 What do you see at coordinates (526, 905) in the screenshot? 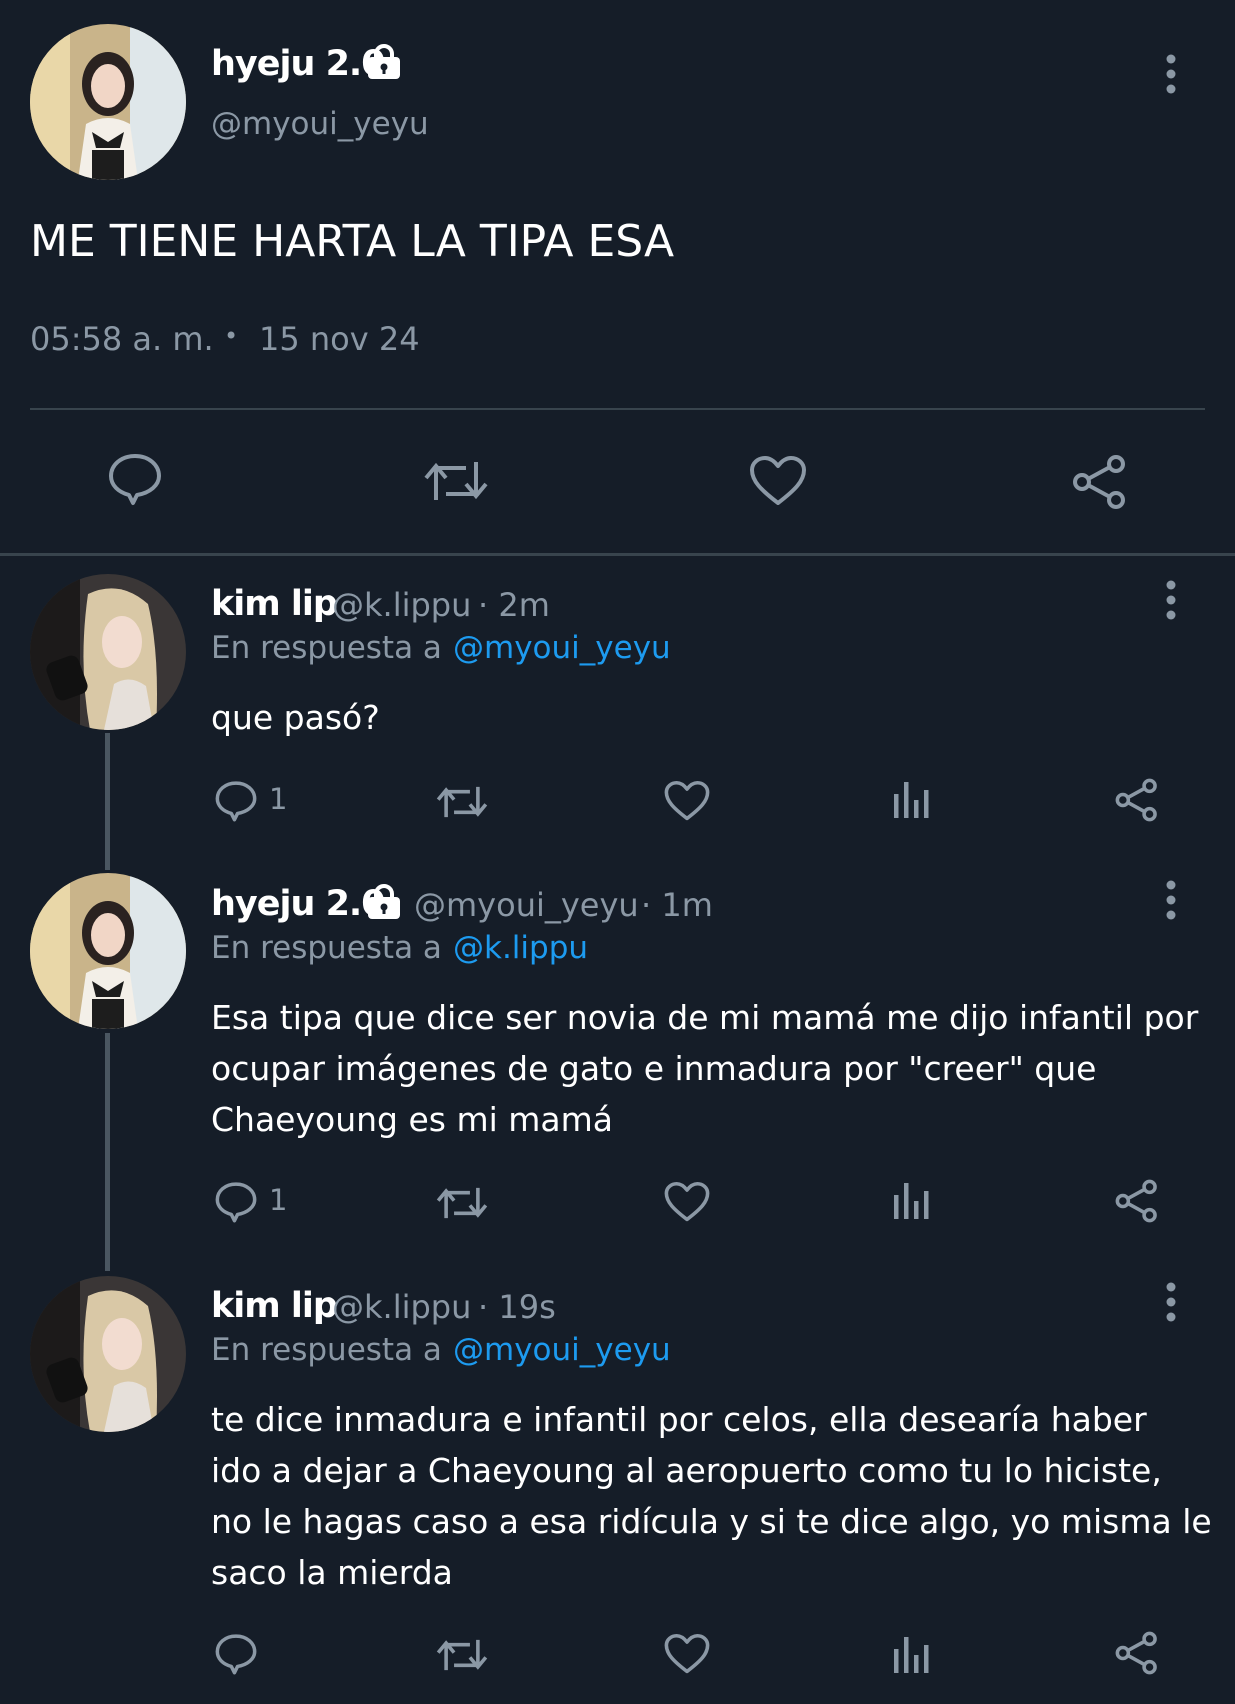
I see `reply-handle: @myoui_yeyu` at bounding box center [526, 905].